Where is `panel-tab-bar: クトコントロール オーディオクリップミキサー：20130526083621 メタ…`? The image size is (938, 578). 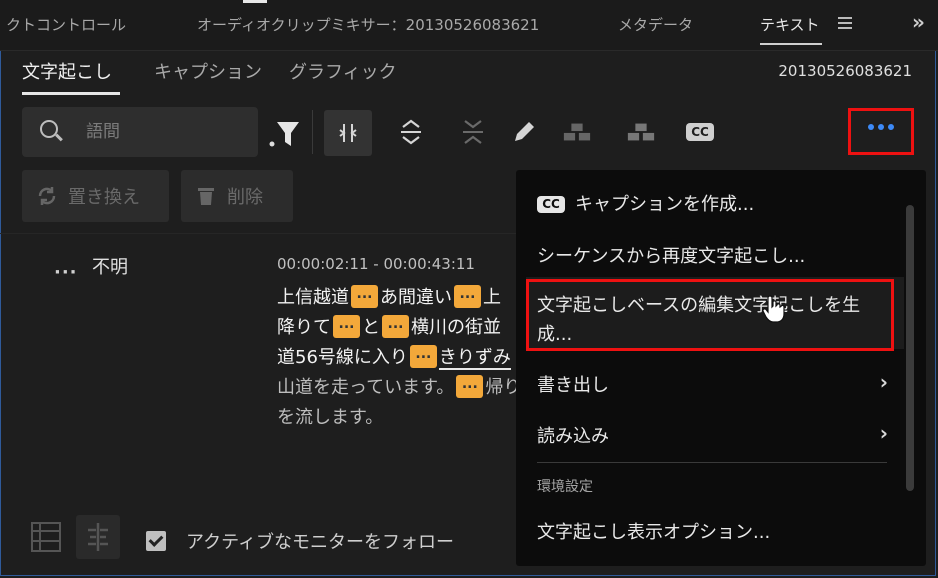 panel-tab-bar: クトコントロール オーディオクリップミキサー：20130526083621 メタ… is located at coordinates (469, 25).